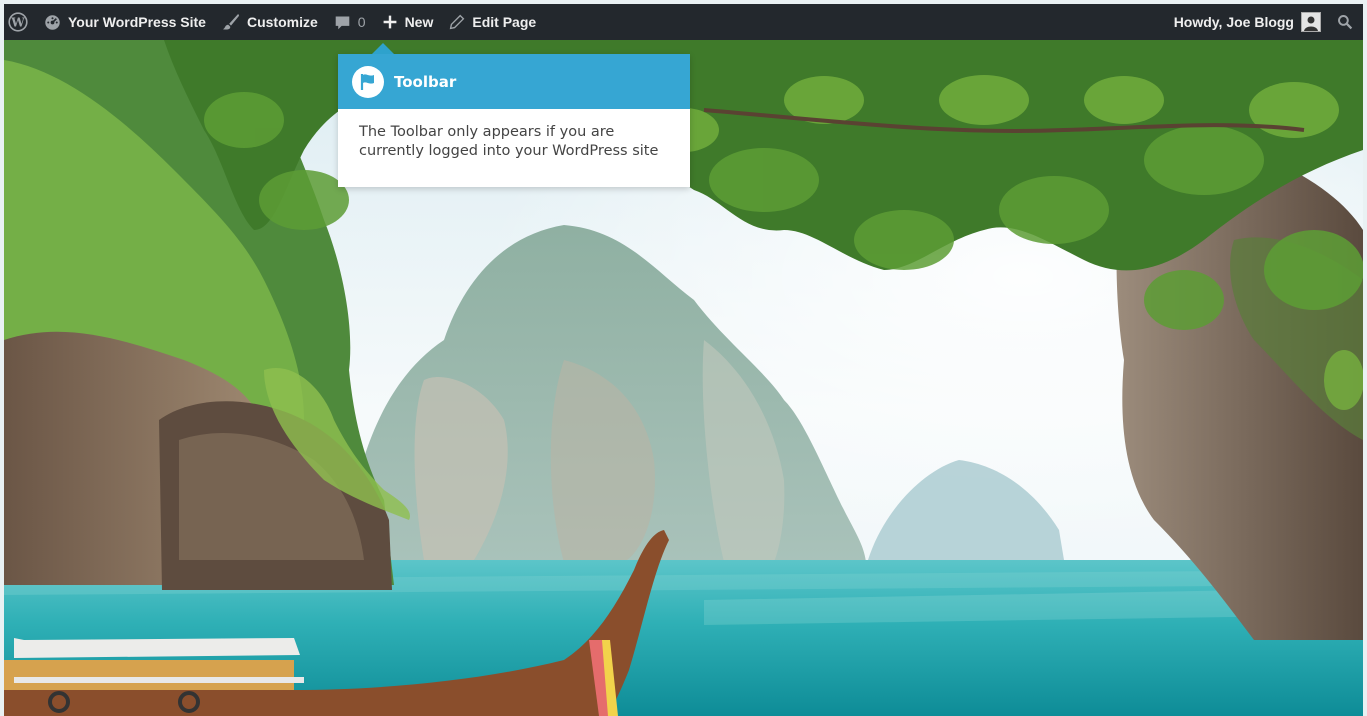 Image resolution: width=1367 pixels, height=716 pixels. I want to click on wordpress-menu: W, so click(20, 22).